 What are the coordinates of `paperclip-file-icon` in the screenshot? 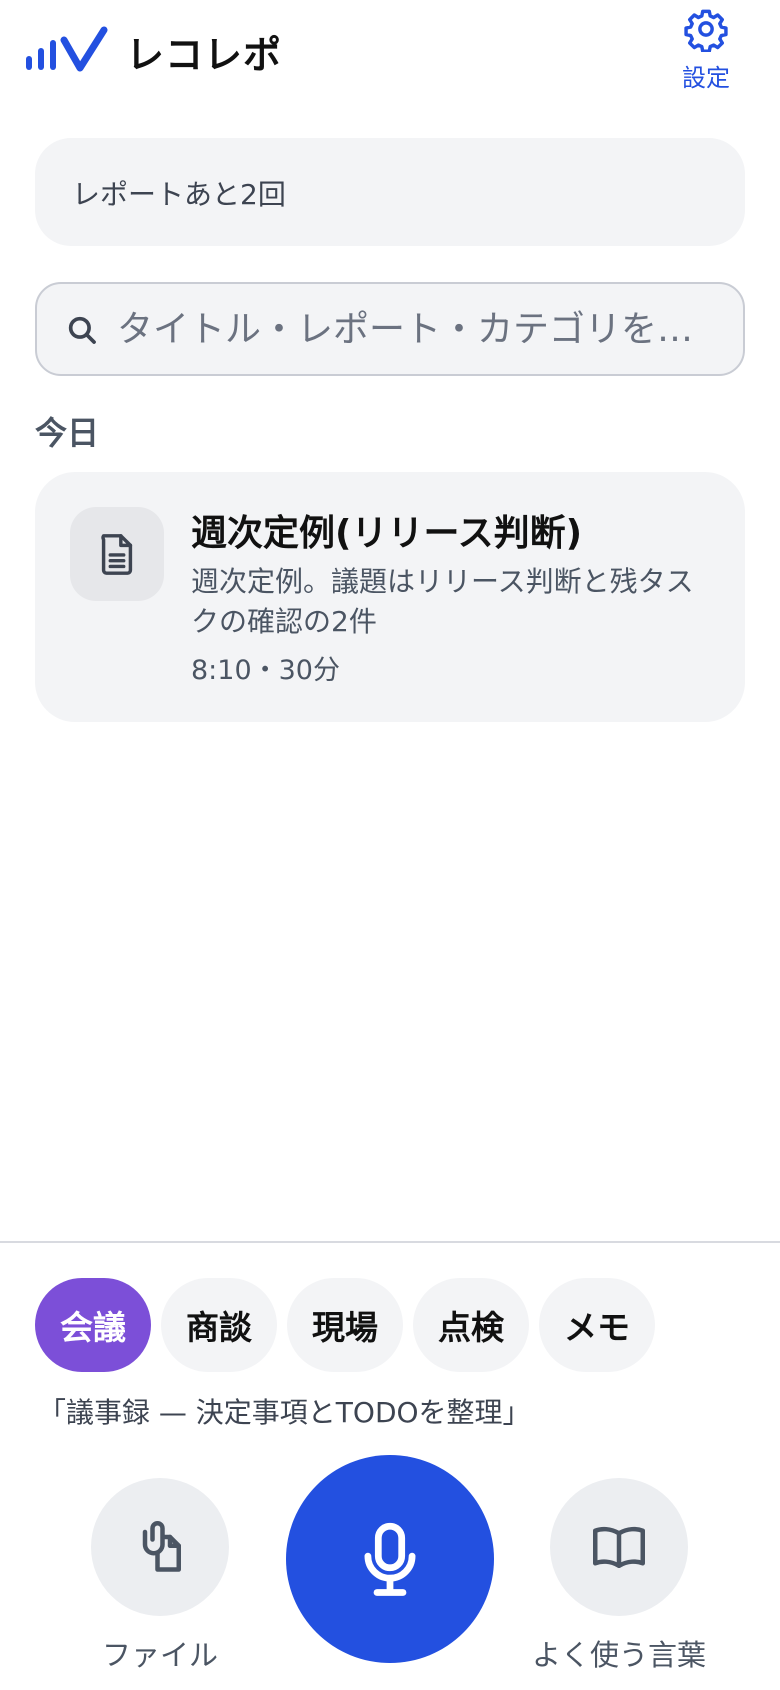 It's located at (161, 1546).